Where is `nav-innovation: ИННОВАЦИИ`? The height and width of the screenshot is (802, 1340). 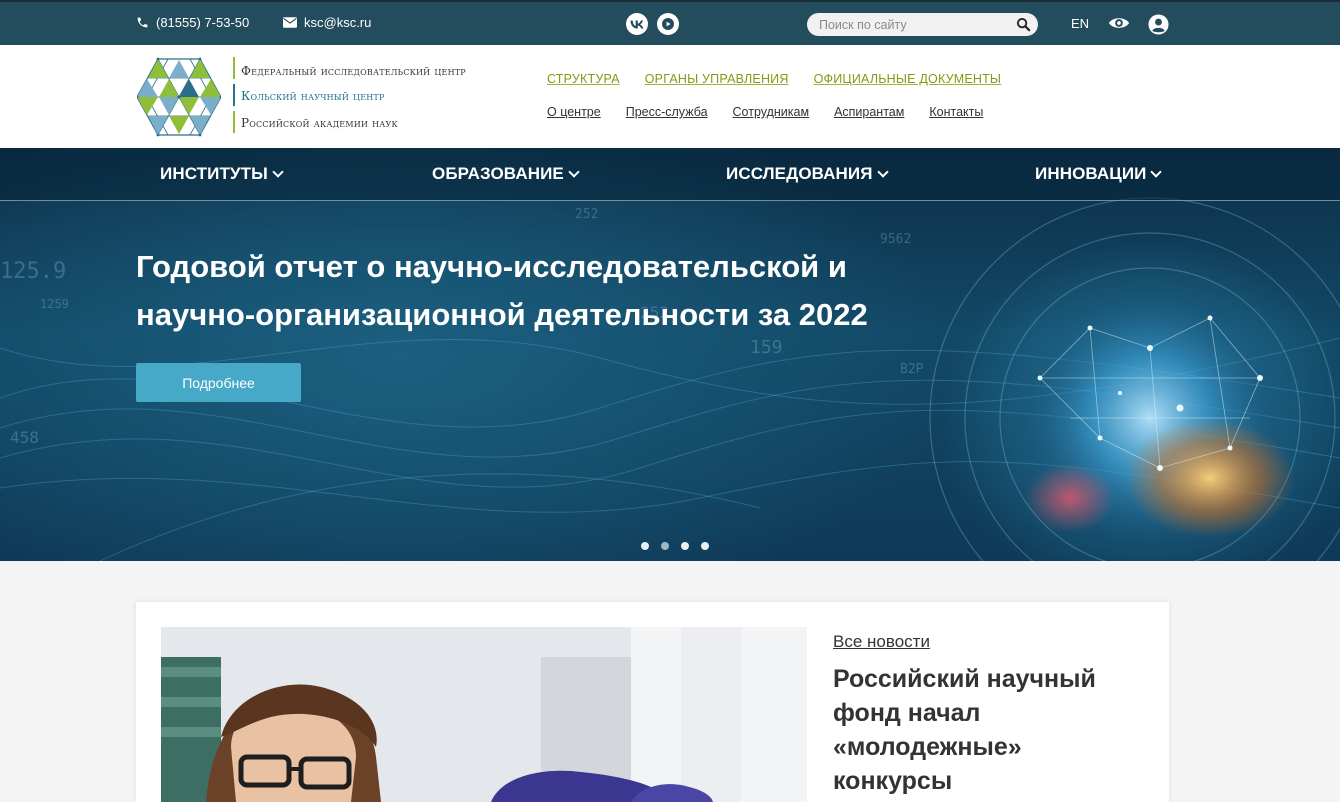
nav-innovation: ИННОВАЦИИ is located at coordinates (1099, 174).